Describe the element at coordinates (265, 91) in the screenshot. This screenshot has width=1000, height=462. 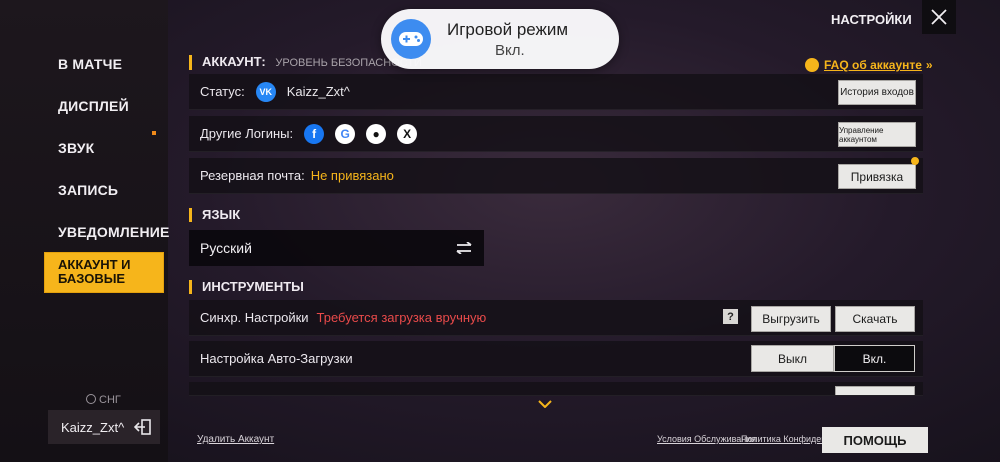
I see `vk-icon: VK` at that location.